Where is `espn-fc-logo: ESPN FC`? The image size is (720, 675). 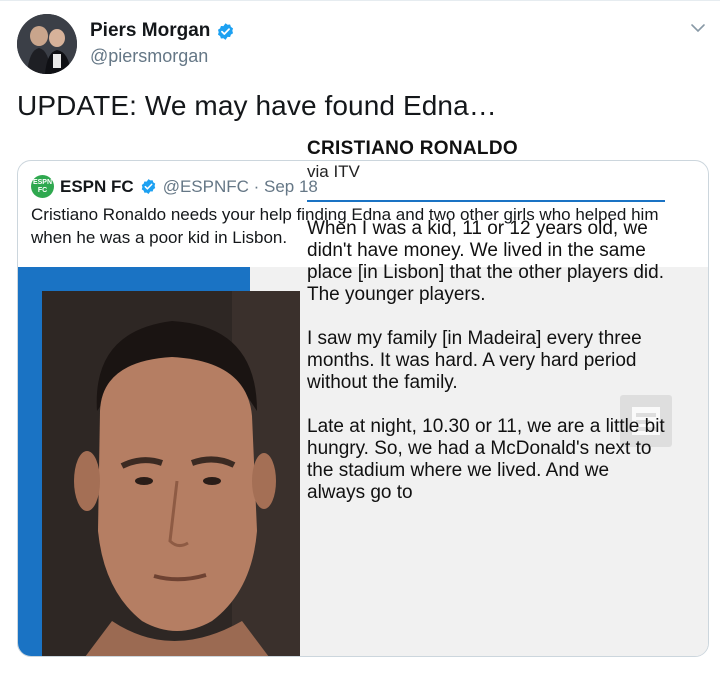
espn-fc-logo: ESPN FC is located at coordinates (42, 186).